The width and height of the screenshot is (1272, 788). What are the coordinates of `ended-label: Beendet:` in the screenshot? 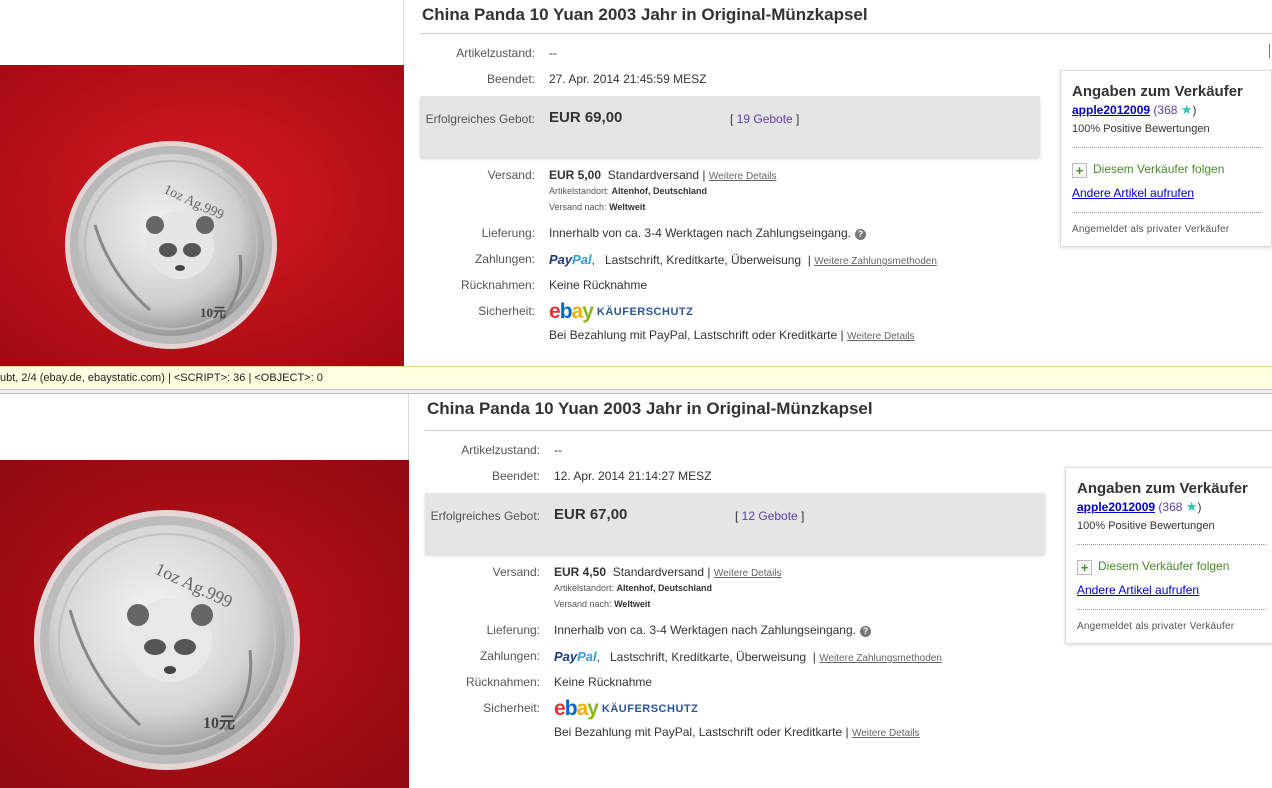 It's located at (510, 79).